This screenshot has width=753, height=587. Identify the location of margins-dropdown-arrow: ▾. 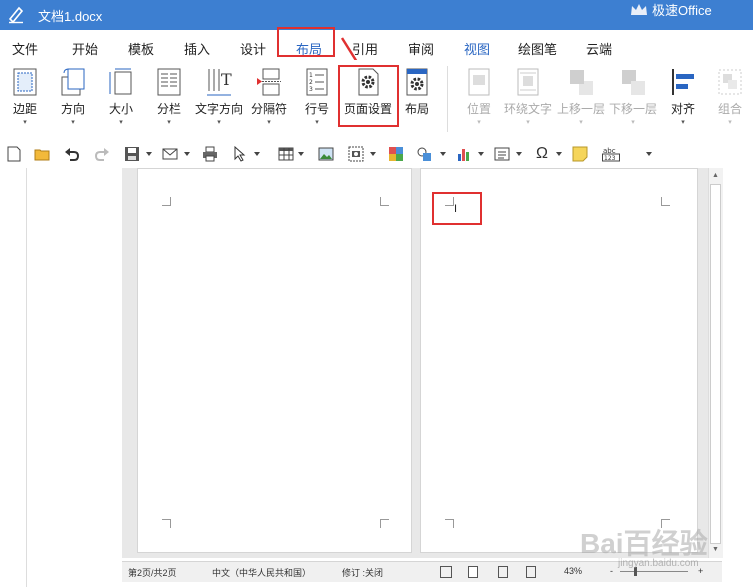
(25, 122).